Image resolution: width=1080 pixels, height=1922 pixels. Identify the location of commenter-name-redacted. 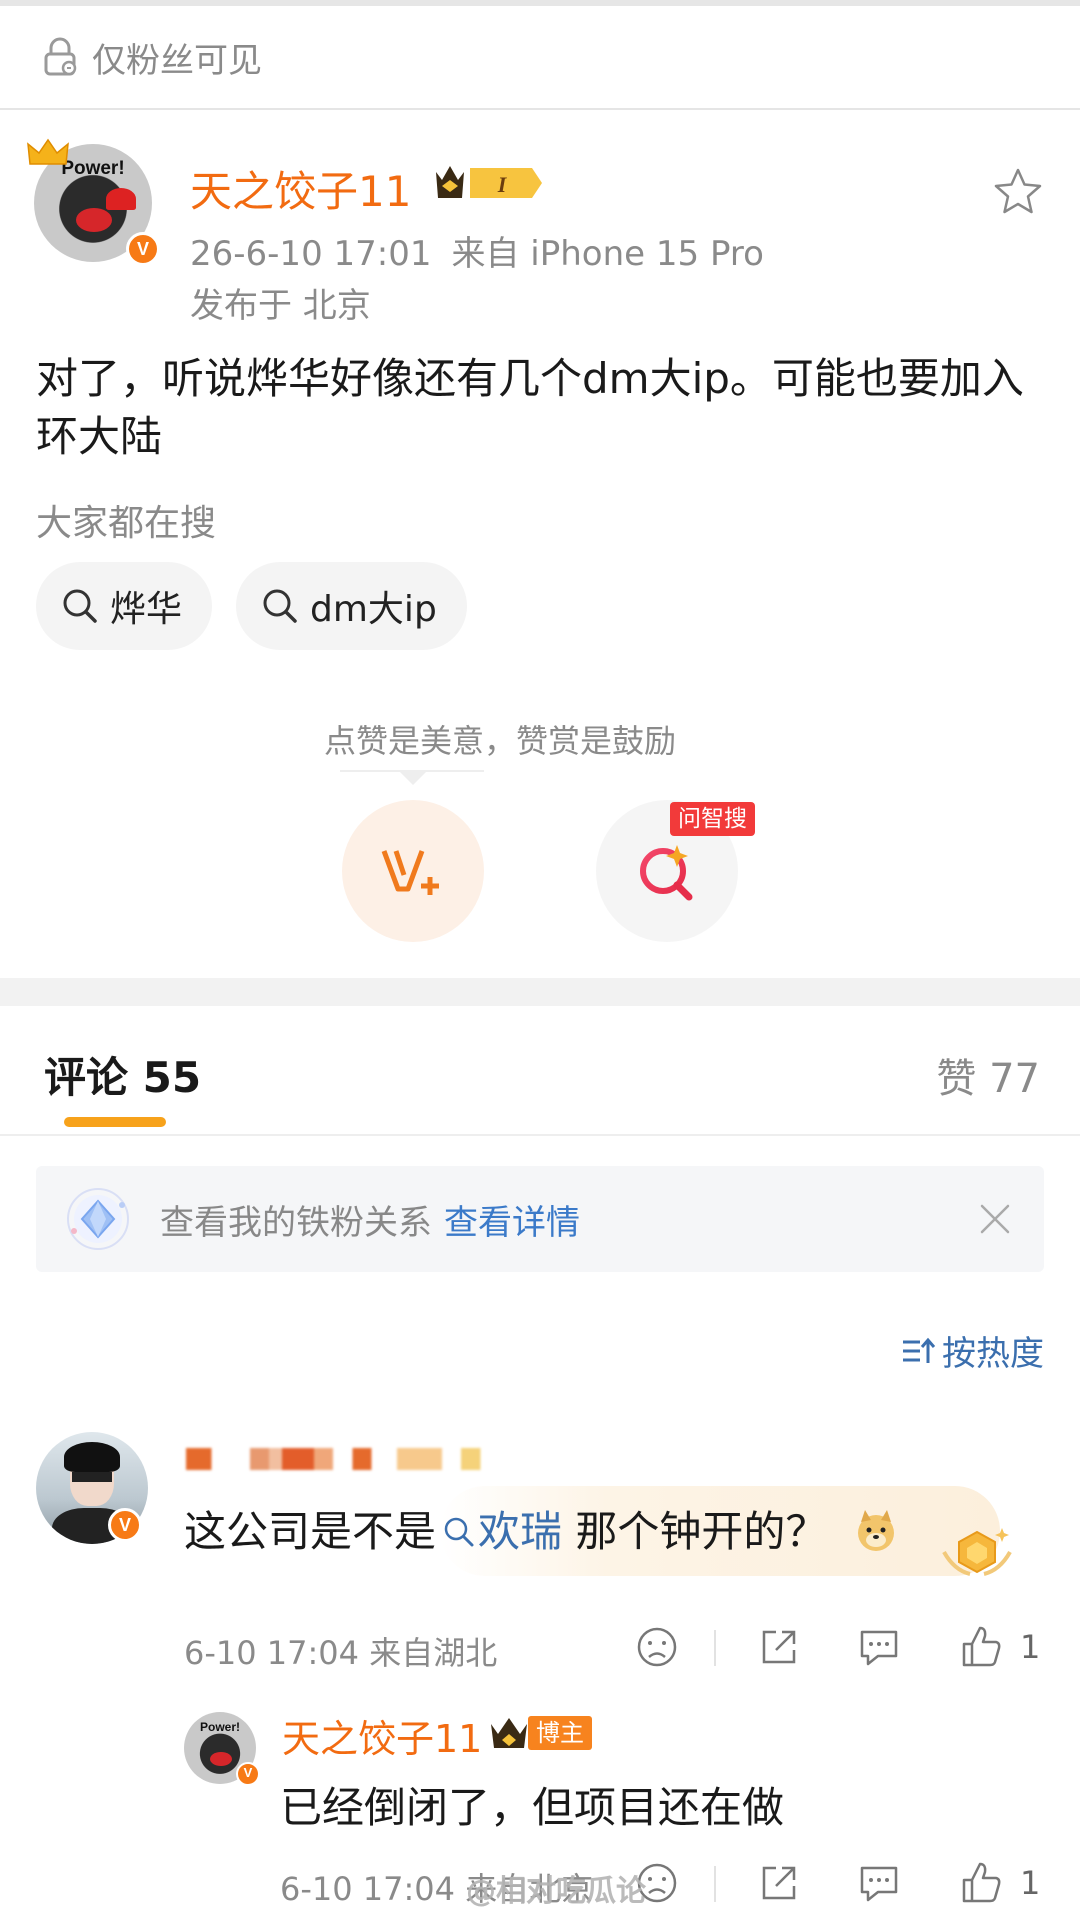
(346, 1459).